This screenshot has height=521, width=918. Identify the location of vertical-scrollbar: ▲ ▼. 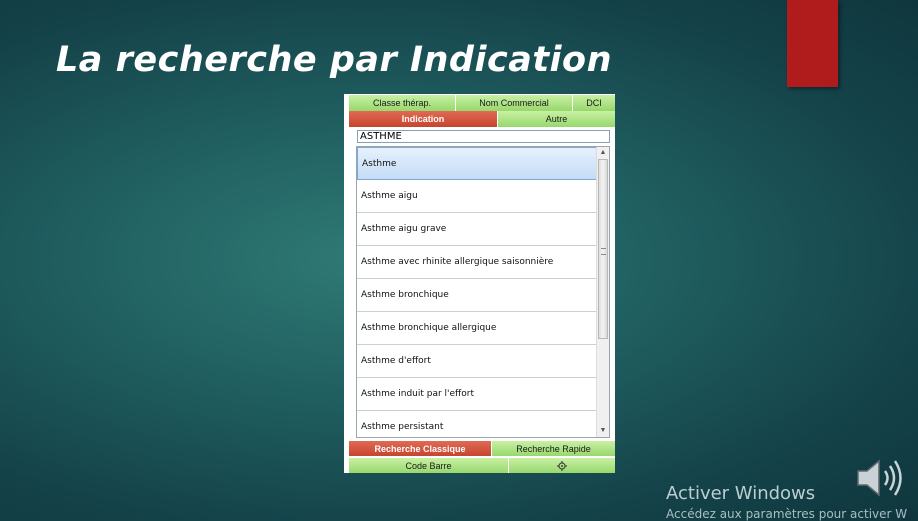
(602, 292).